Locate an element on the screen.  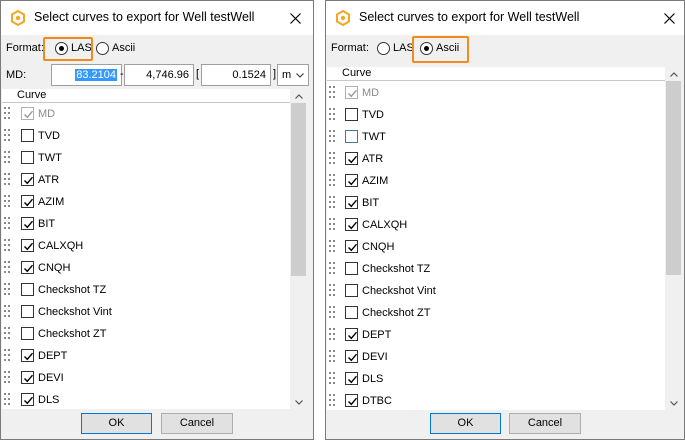
md-unit-dropdown: m is located at coordinates (293, 75).